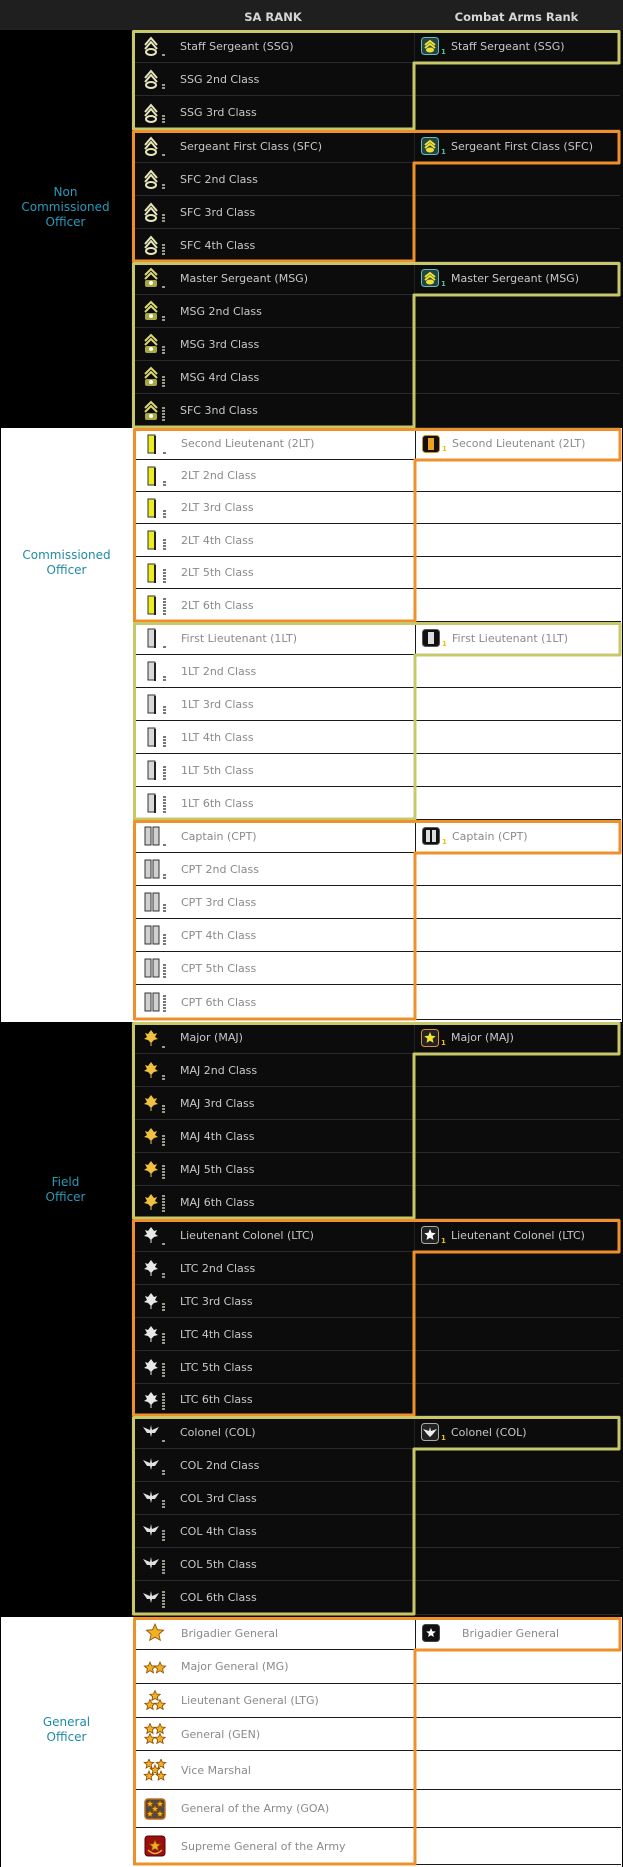 This screenshot has width=623, height=1867. Describe the element at coordinates (376, 1103) in the screenshot. I see `rank-row: MAJ 3rd Class` at that location.